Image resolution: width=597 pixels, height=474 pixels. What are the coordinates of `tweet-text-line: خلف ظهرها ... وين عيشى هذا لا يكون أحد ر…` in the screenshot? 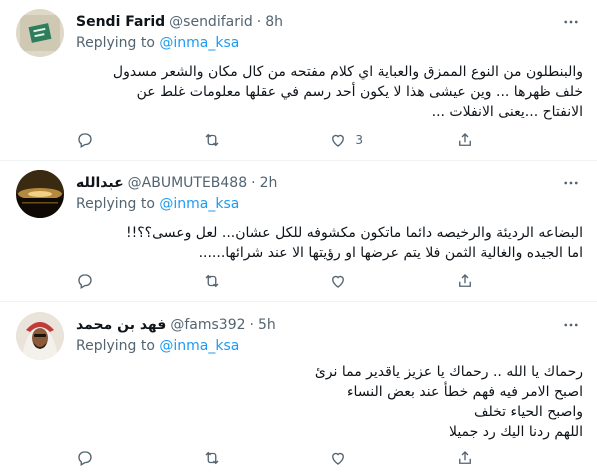 It's located at (359, 92).